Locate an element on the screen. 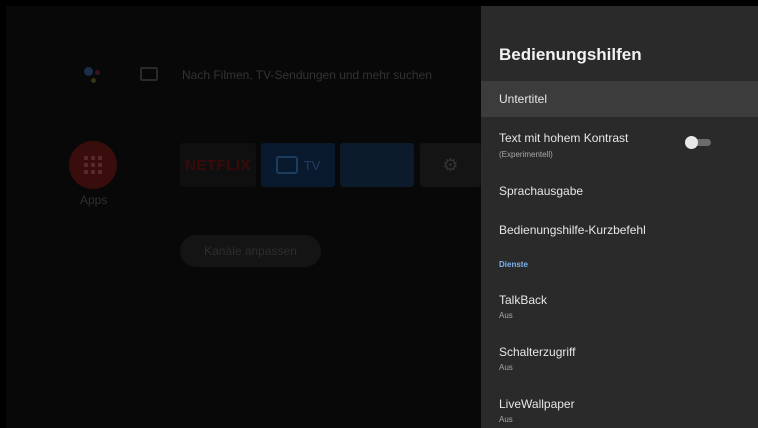  panel-title: Bedienungshilfen is located at coordinates (570, 54).